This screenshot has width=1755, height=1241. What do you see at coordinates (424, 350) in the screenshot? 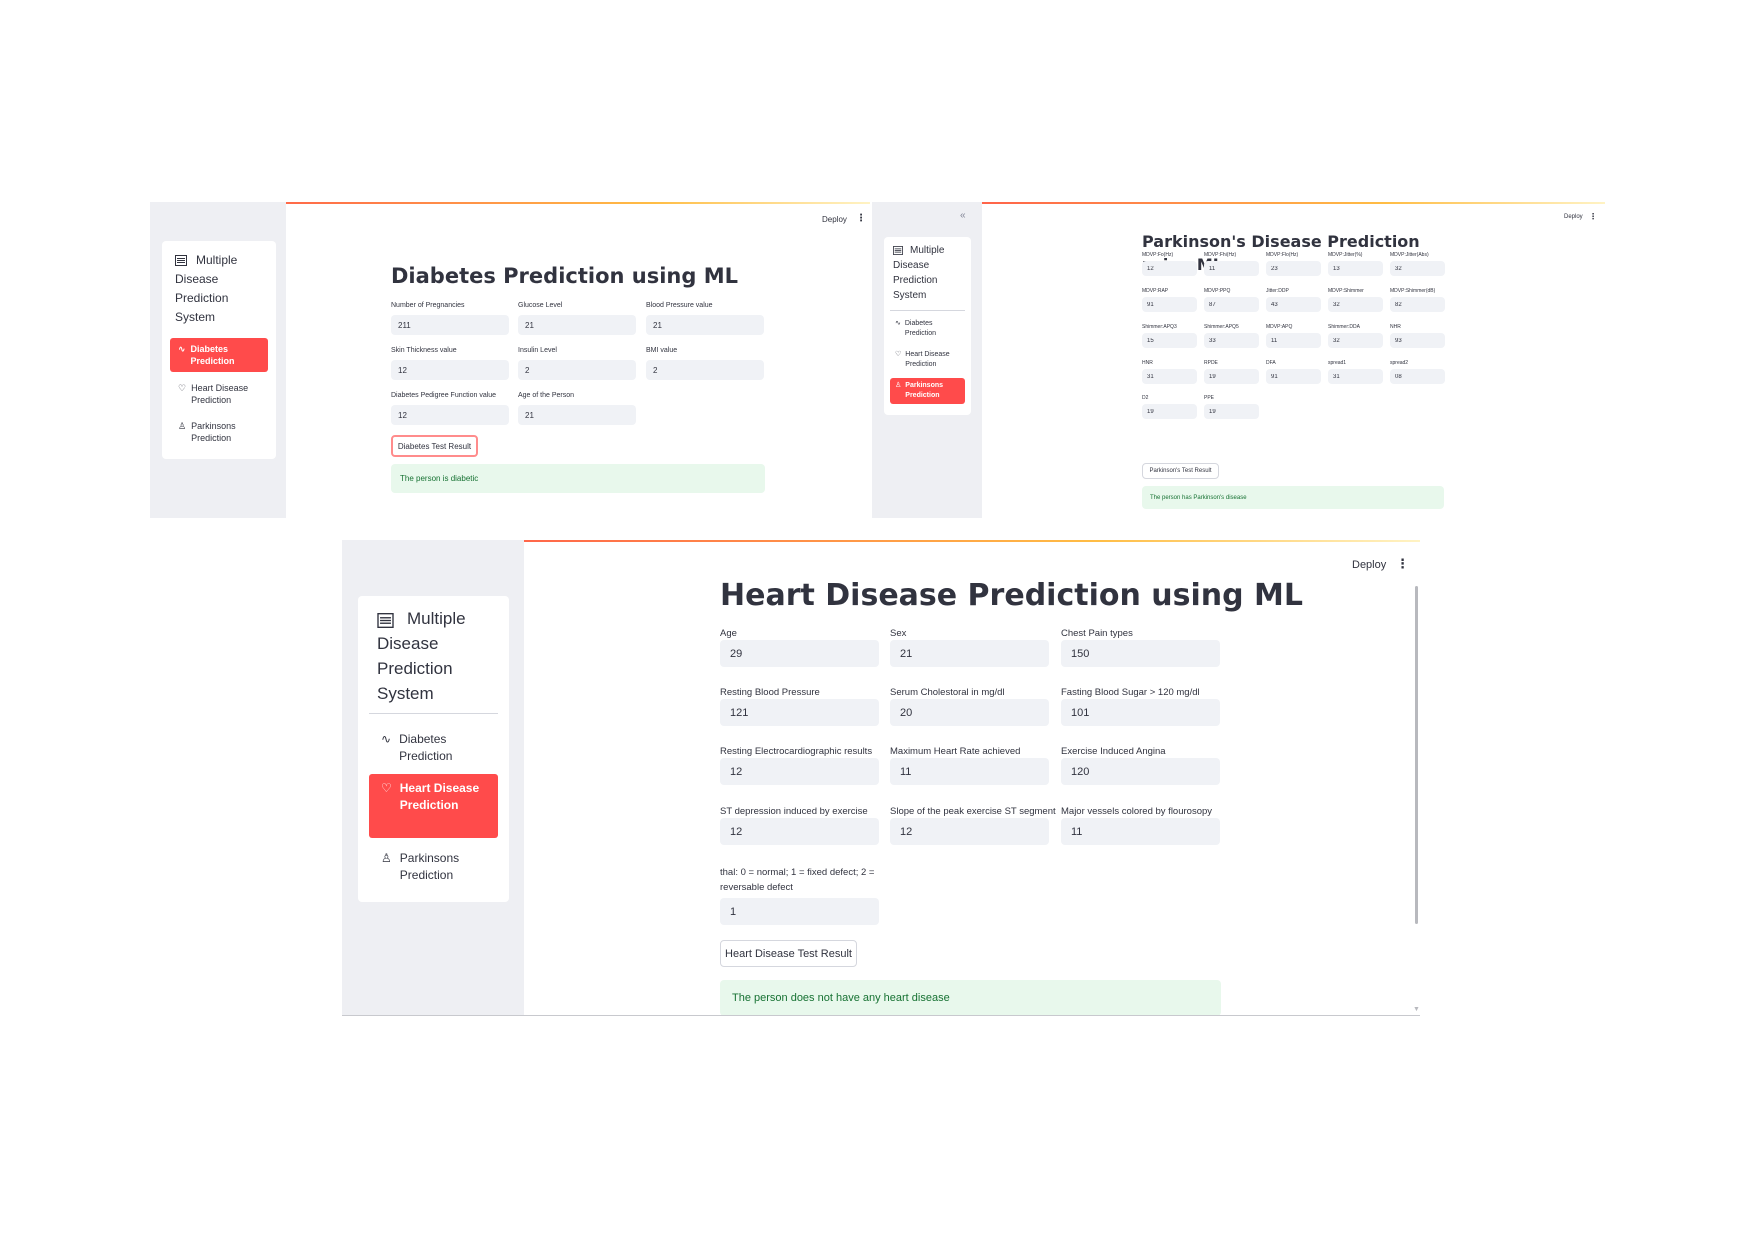
I see `field-label: Skin Thickness value` at bounding box center [424, 350].